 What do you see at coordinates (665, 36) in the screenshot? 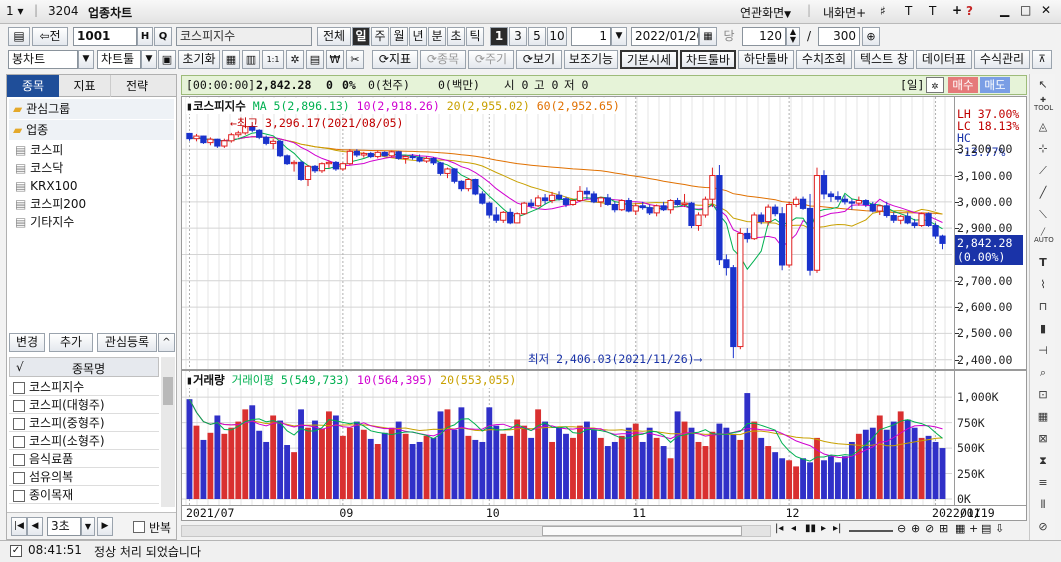
I see `date-input: 2022/01/20` at bounding box center [665, 36].